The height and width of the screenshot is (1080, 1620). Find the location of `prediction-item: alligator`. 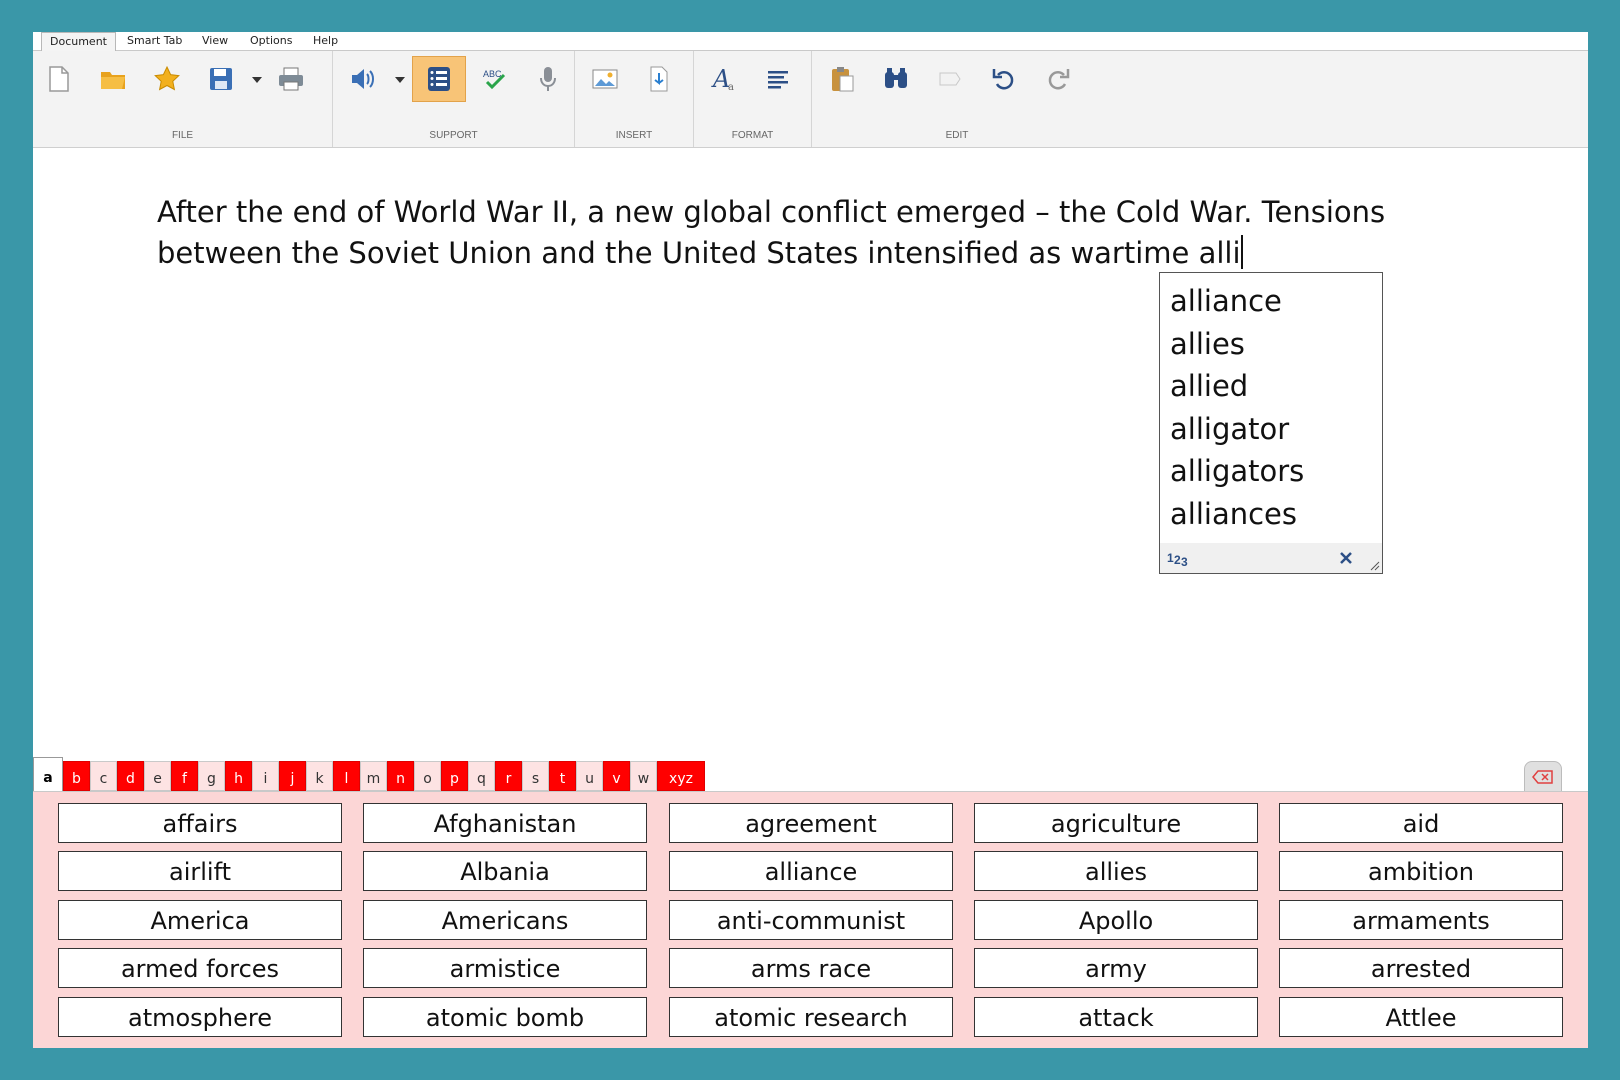

prediction-item: alligator is located at coordinates (1271, 429).